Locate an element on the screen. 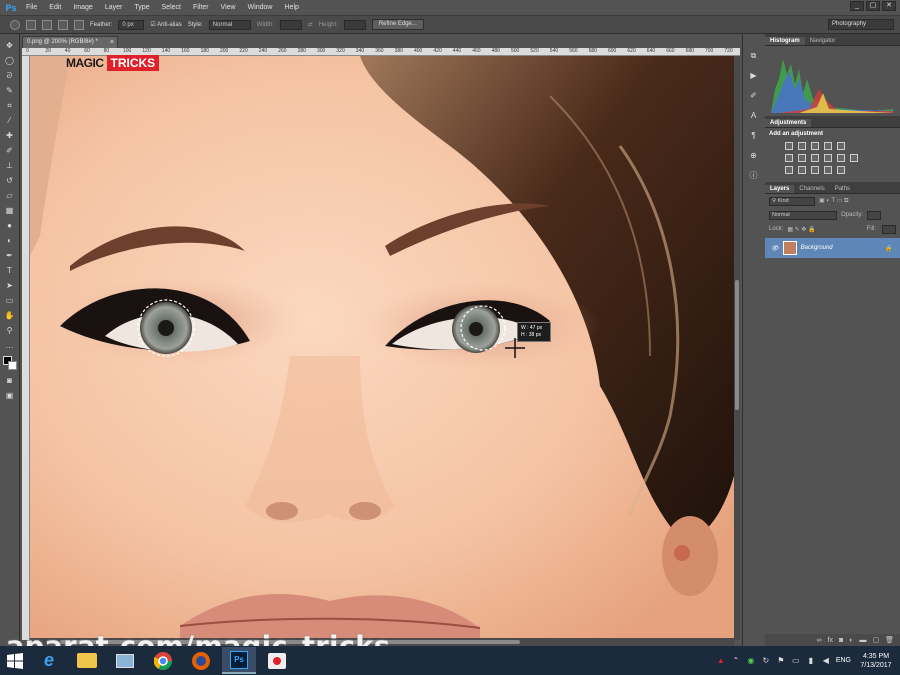 Image resolution: width=900 pixels, height=675 pixels. intersect-selection-icon is located at coordinates (79, 24).